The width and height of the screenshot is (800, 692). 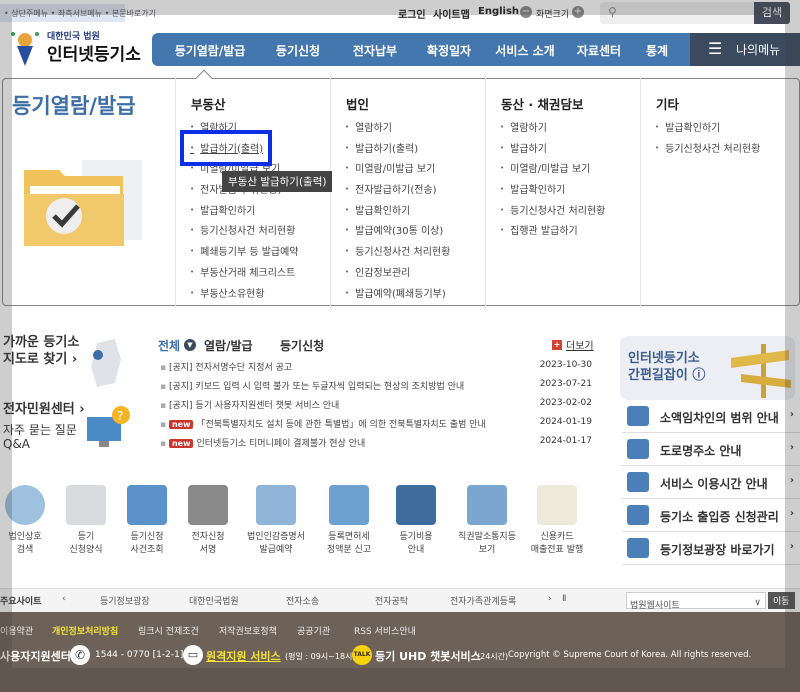 What do you see at coordinates (412, 13) in the screenshot?
I see `login-link: 로그인` at bounding box center [412, 13].